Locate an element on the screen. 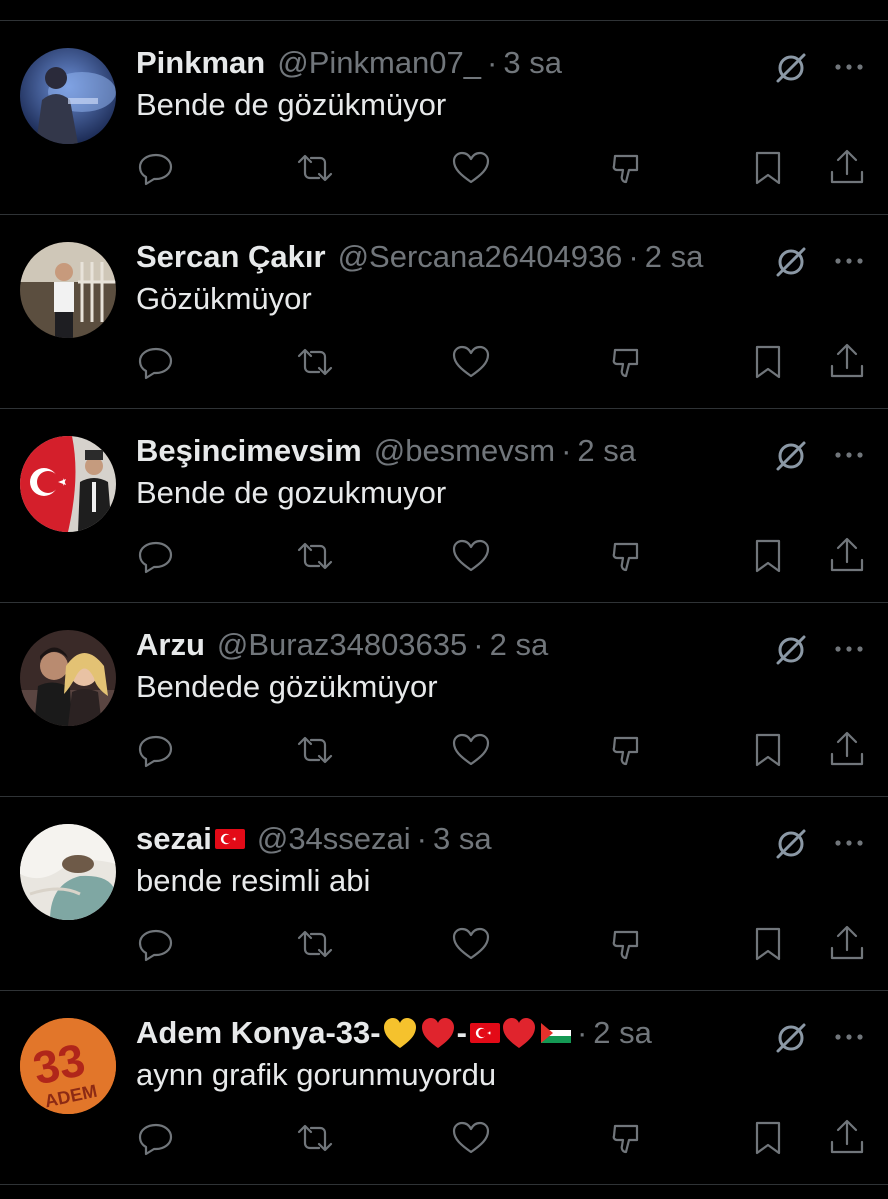 The height and width of the screenshot is (1199, 888). user-handle: @34ssezai is located at coordinates (334, 839).